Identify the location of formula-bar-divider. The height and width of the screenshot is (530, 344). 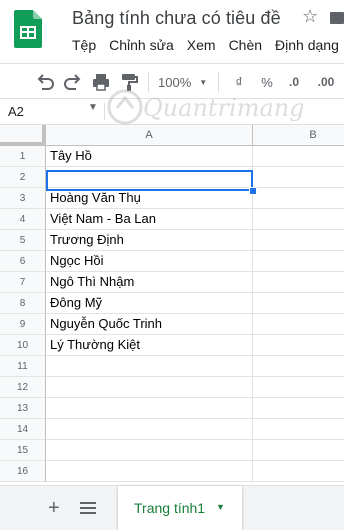
(104, 111).